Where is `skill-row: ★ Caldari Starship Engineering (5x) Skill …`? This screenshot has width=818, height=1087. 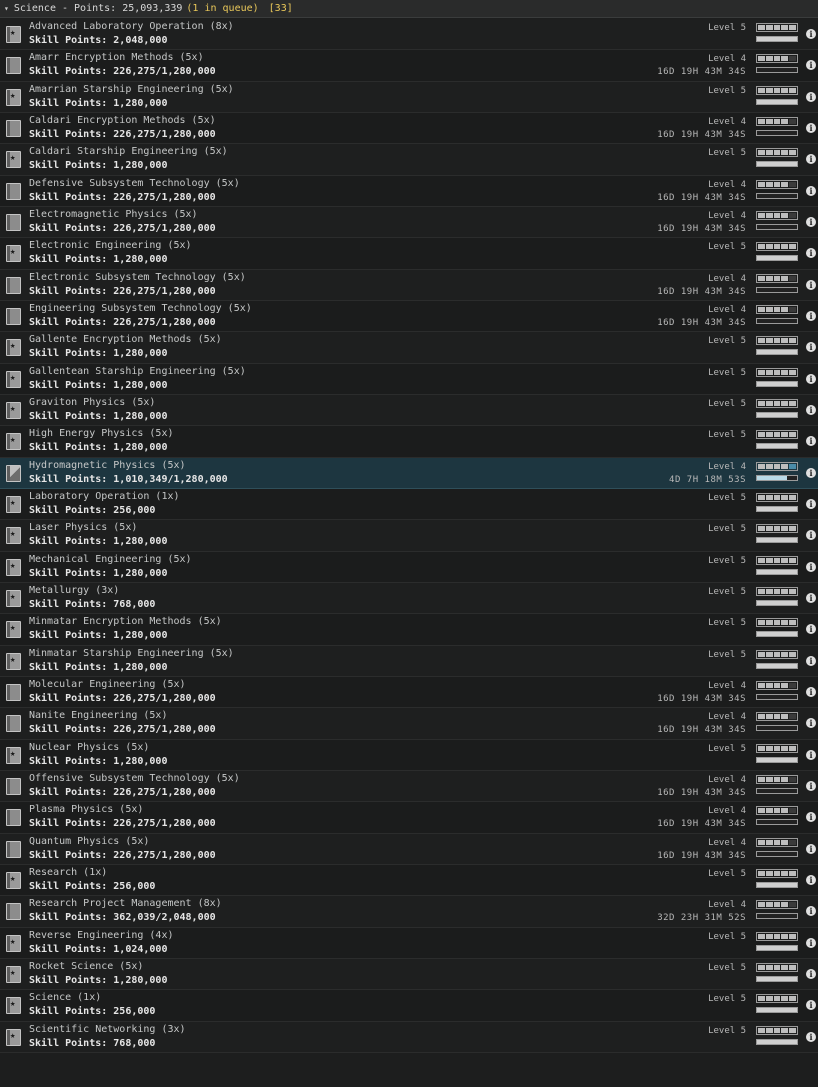 skill-row: ★ Caldari Starship Engineering (5x) Skill … is located at coordinates (409, 160).